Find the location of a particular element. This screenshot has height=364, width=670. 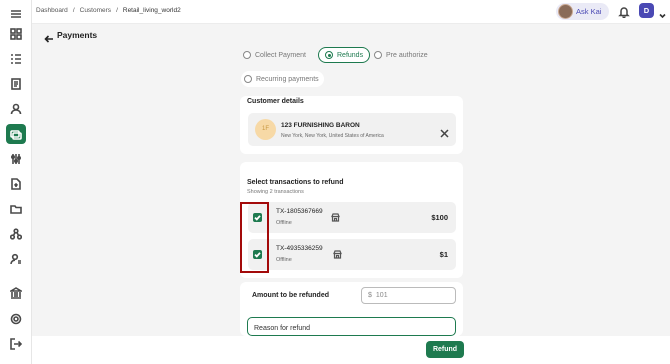

footer is located at coordinates (351, 350).